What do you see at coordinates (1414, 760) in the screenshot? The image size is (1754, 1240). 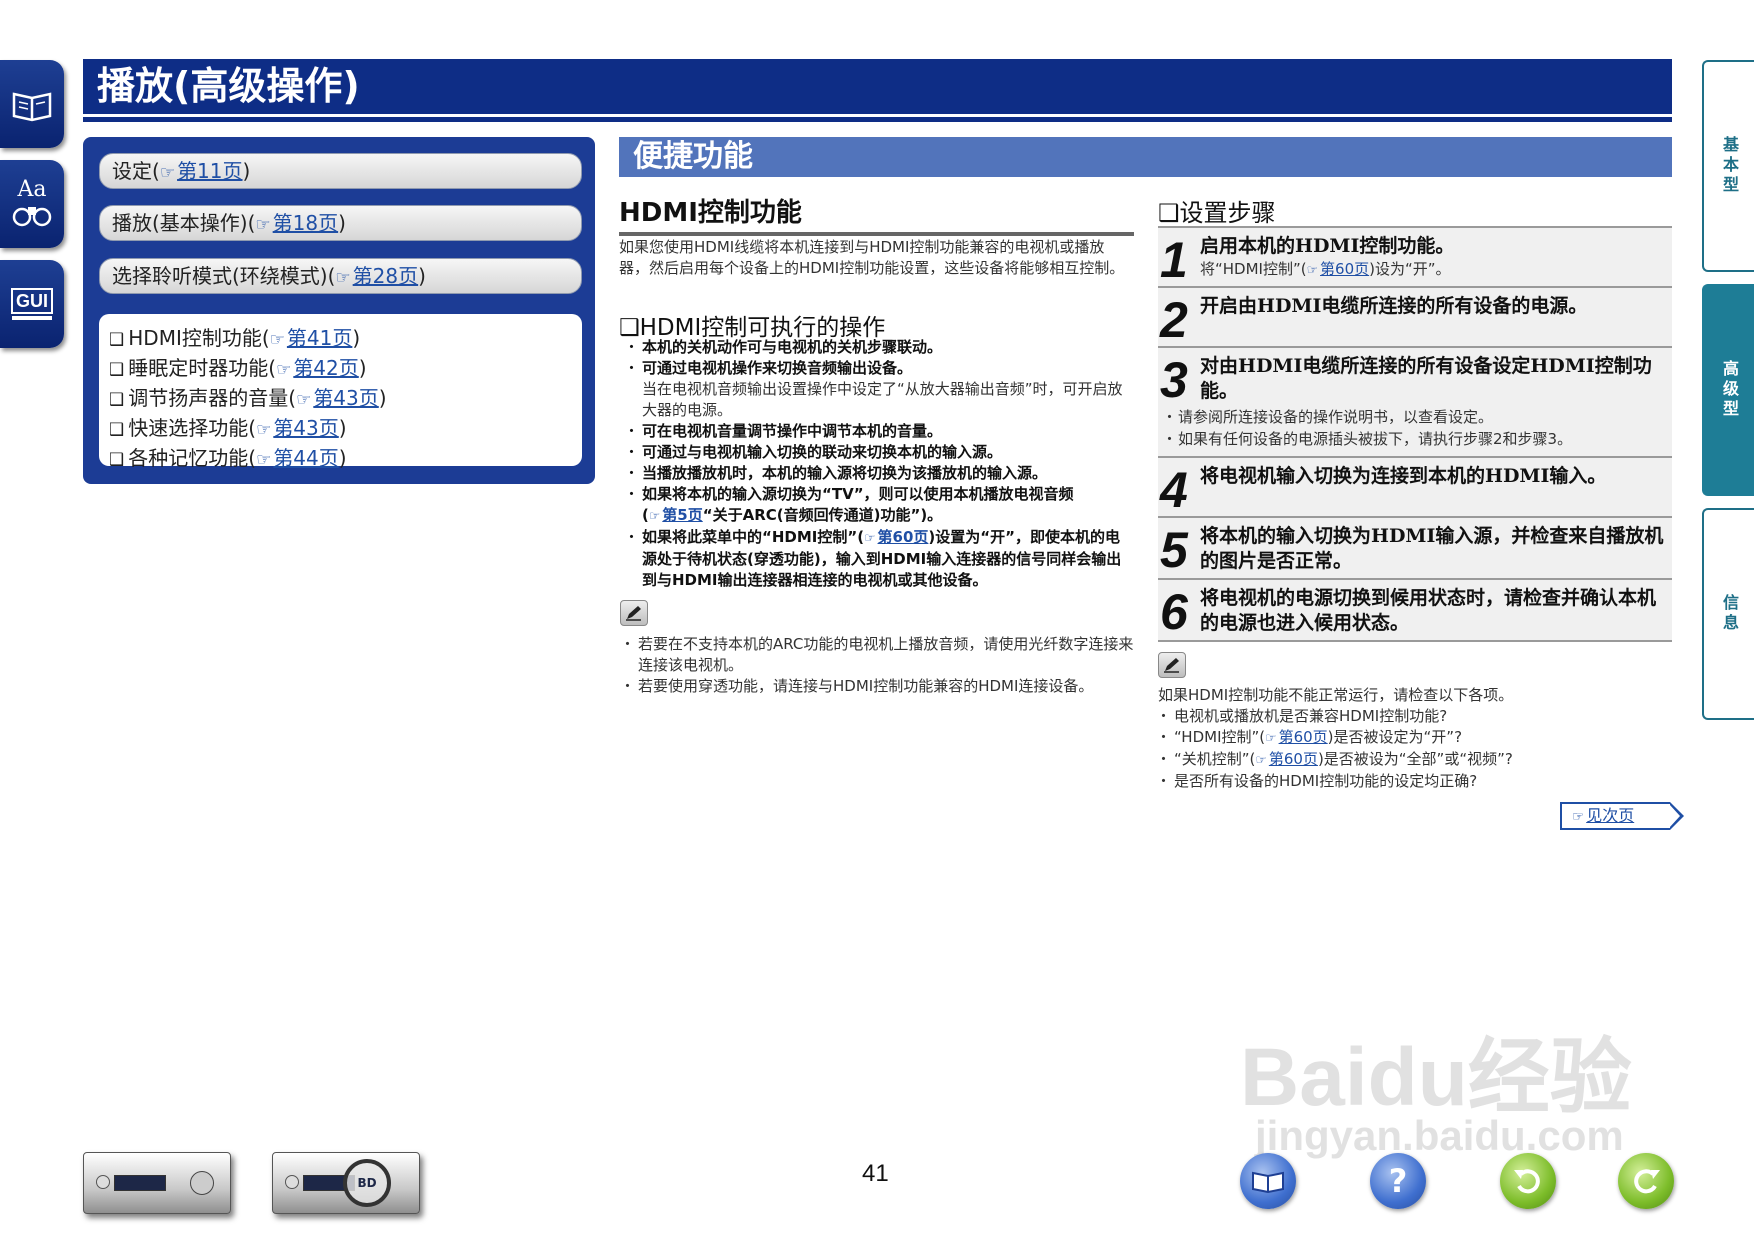 I see `list-item: “关机控制”(☞第60页)是否被设为“全部”或“视频”?` at bounding box center [1414, 760].